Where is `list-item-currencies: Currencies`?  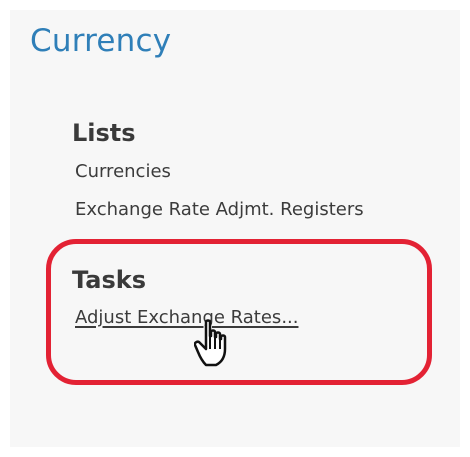 list-item-currencies: Currencies is located at coordinates (123, 172).